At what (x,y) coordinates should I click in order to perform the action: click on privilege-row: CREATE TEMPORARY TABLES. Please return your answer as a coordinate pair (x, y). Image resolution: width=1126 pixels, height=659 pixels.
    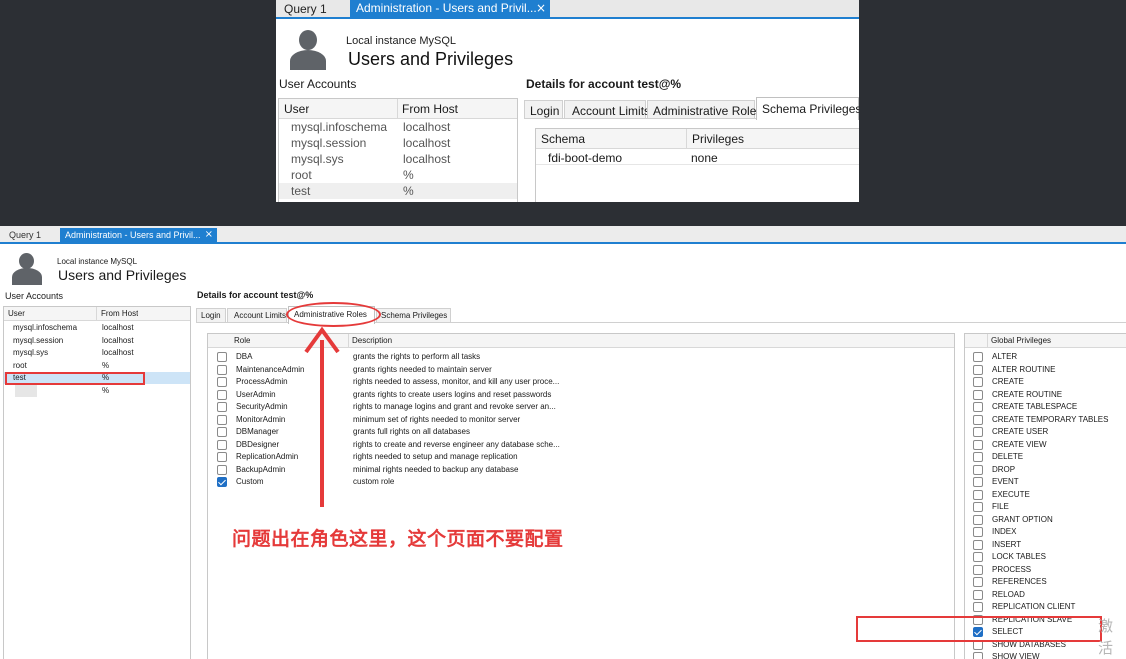
    Looking at the image, I should click on (1045, 420).